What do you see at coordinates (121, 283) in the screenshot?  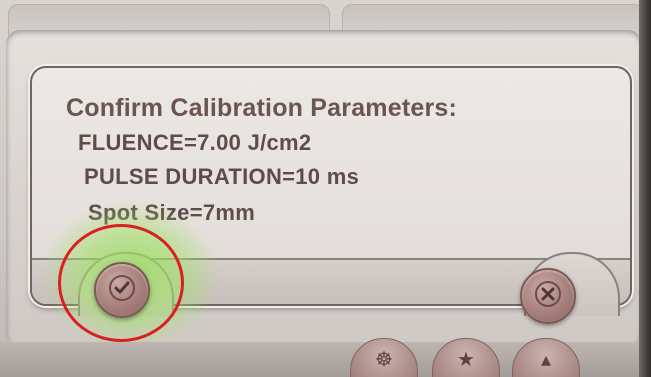 I see `highlight-circle` at bounding box center [121, 283].